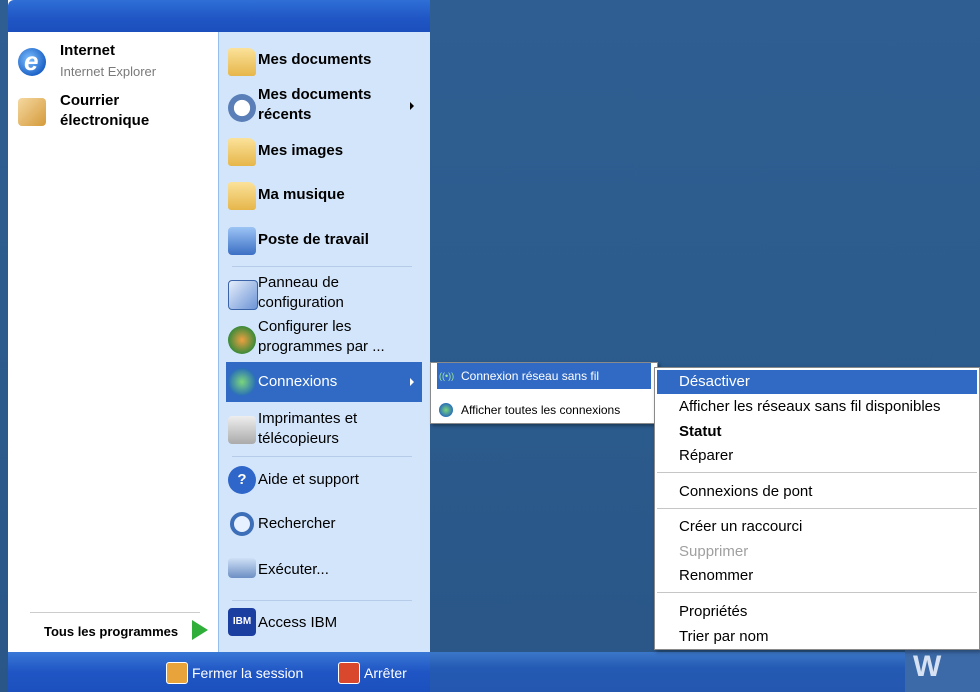 The height and width of the screenshot is (692, 980). I want to click on ctx-create-shortcut-label: Créer un raccourci, so click(741, 526).